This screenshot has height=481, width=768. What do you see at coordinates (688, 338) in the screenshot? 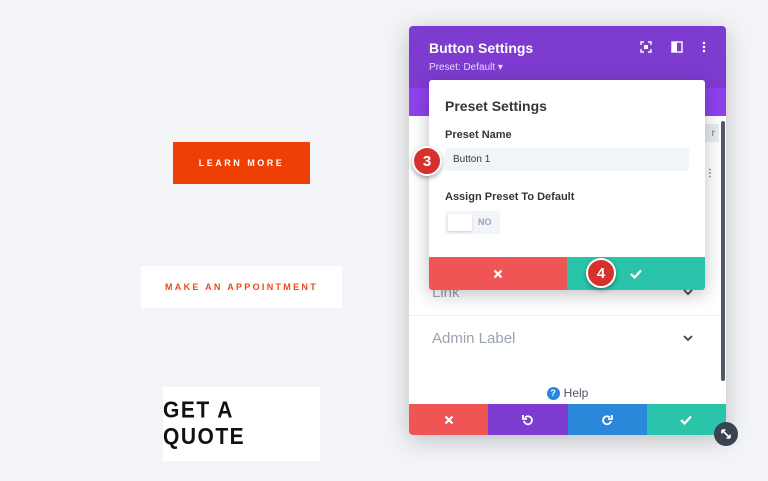
I see `chevron-down-icon` at bounding box center [688, 338].